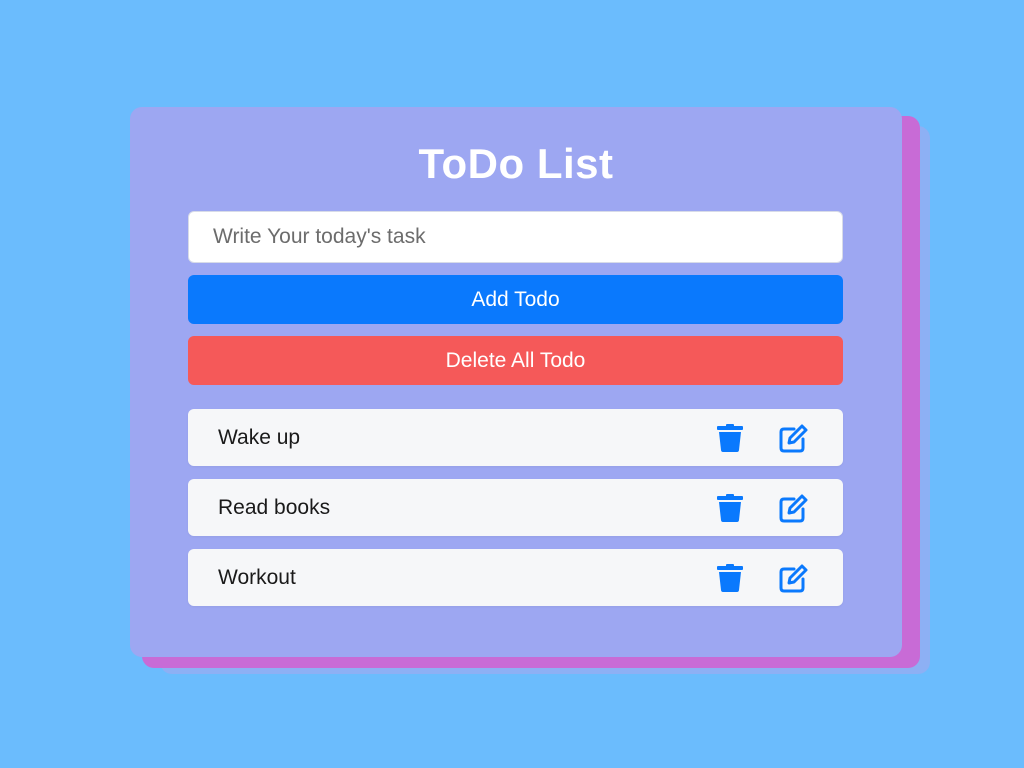  What do you see at coordinates (515, 299) in the screenshot?
I see `add-todo-button: Add Todo` at bounding box center [515, 299].